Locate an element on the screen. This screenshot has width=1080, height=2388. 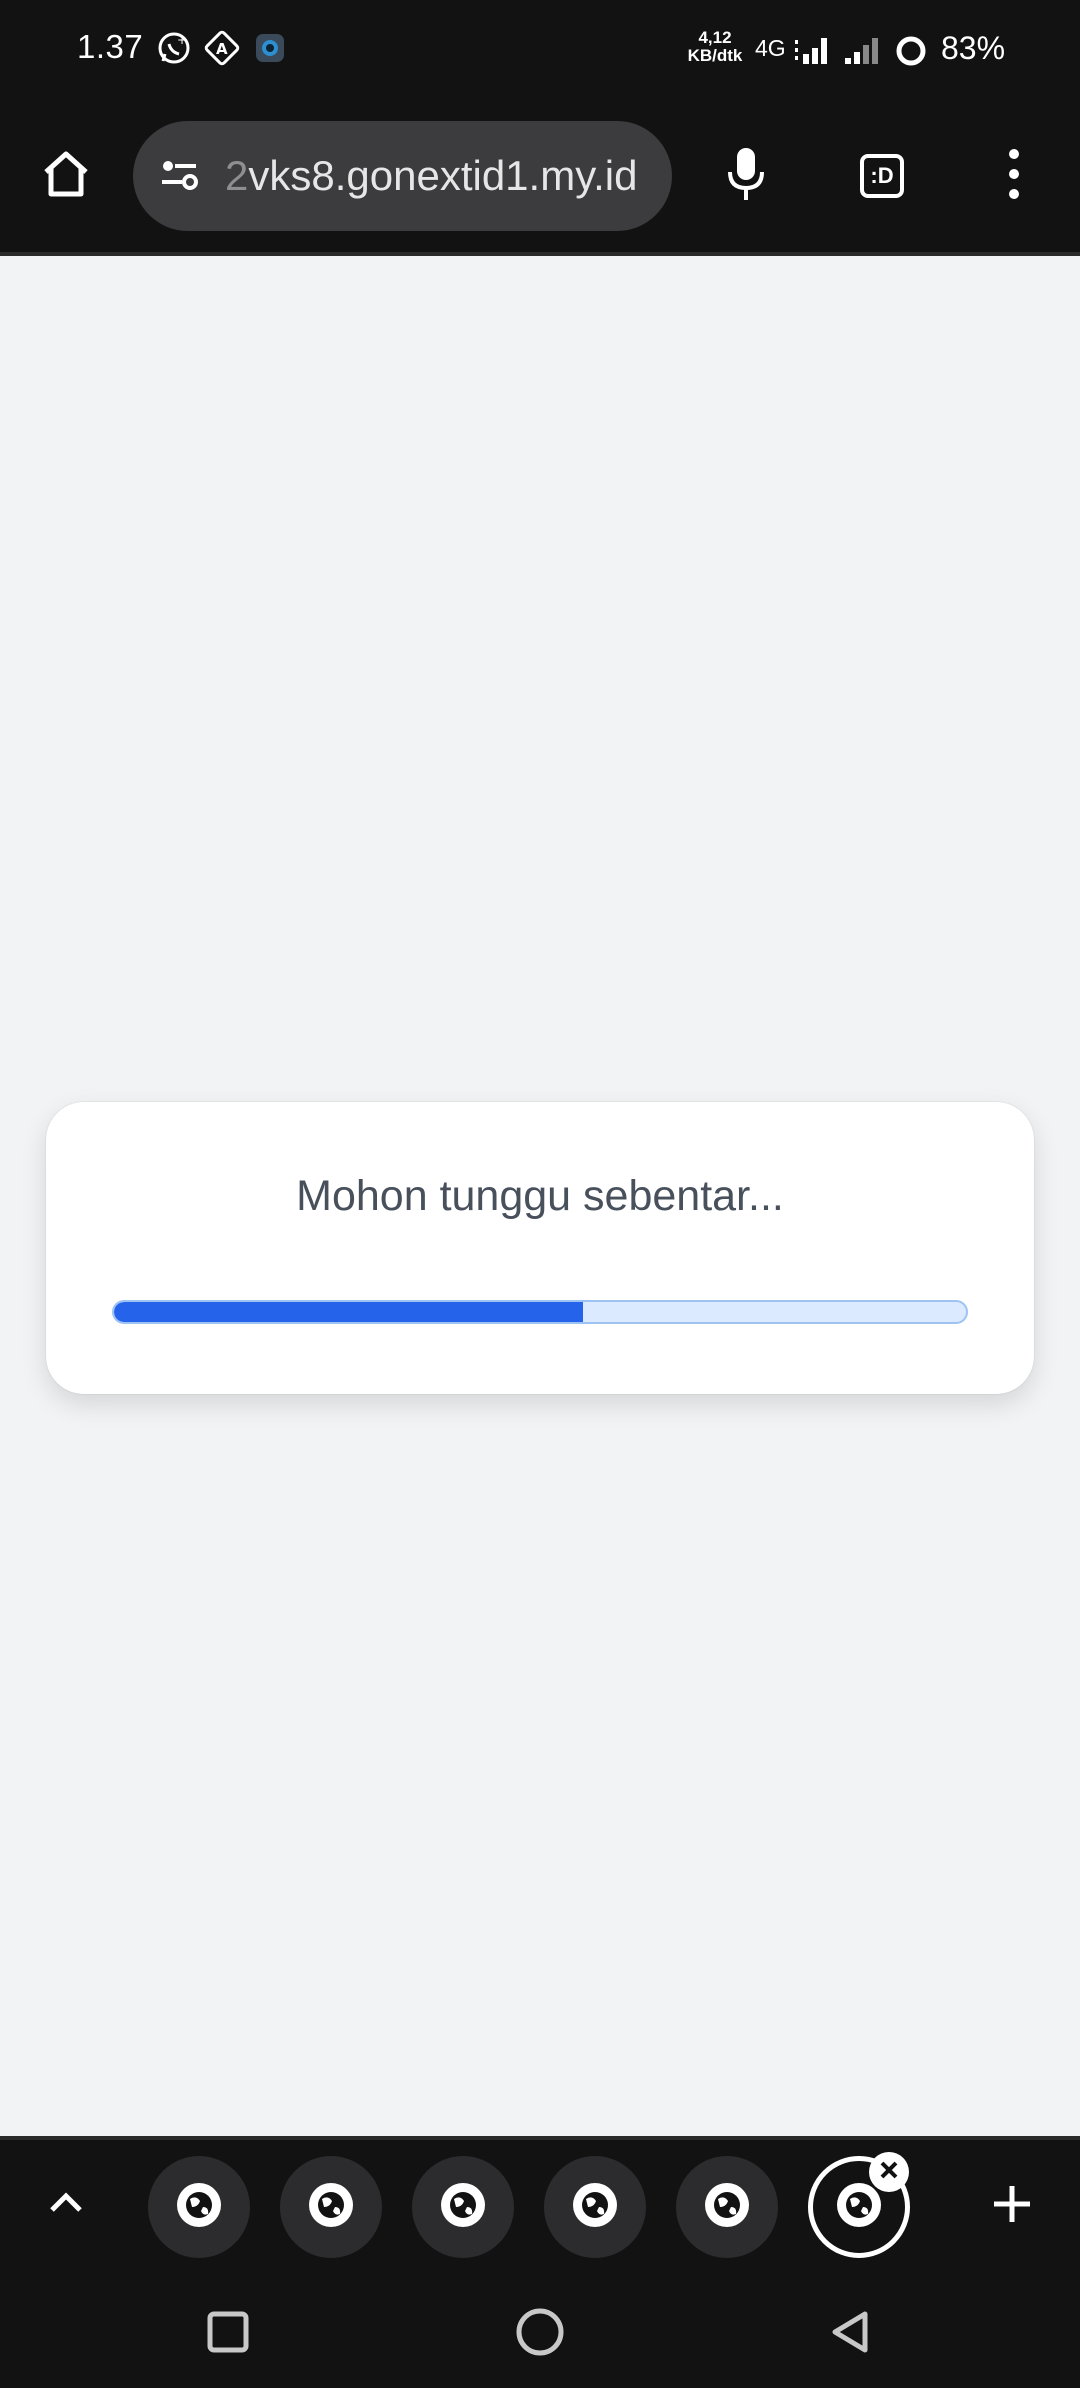
close-tab-button is located at coordinates (889, 2172).